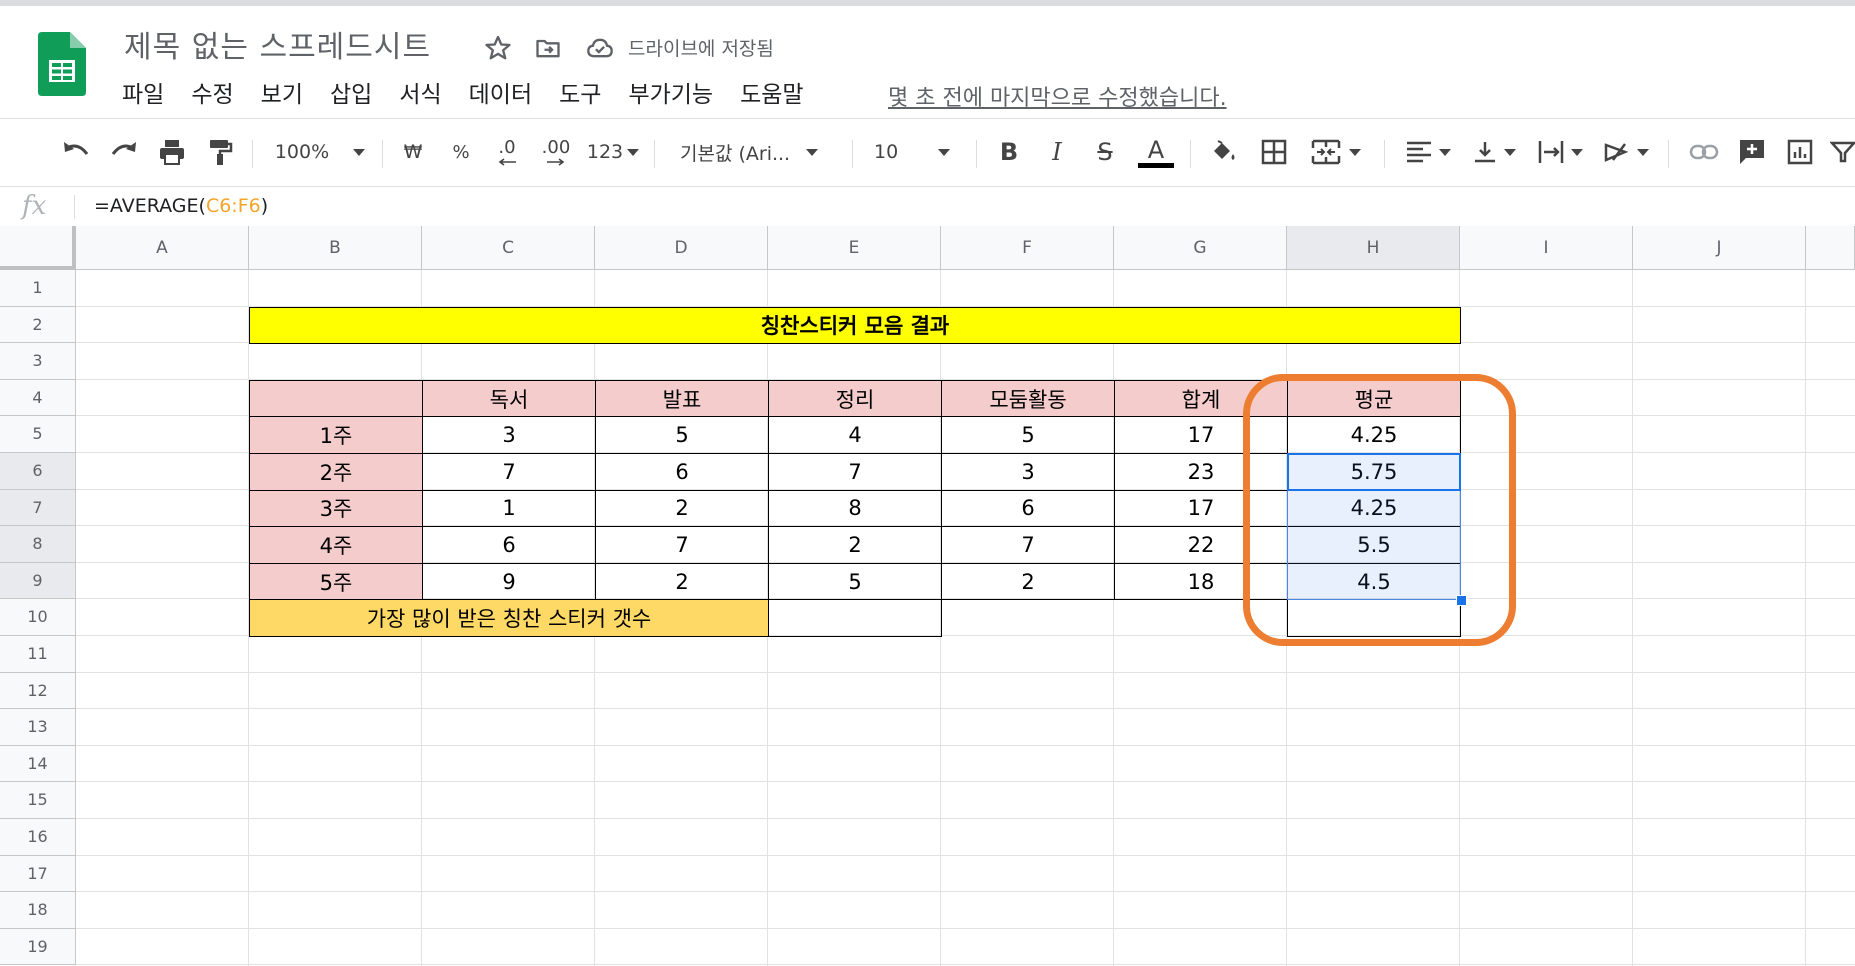  I want to click on data-cell: 4.5, so click(1374, 581).